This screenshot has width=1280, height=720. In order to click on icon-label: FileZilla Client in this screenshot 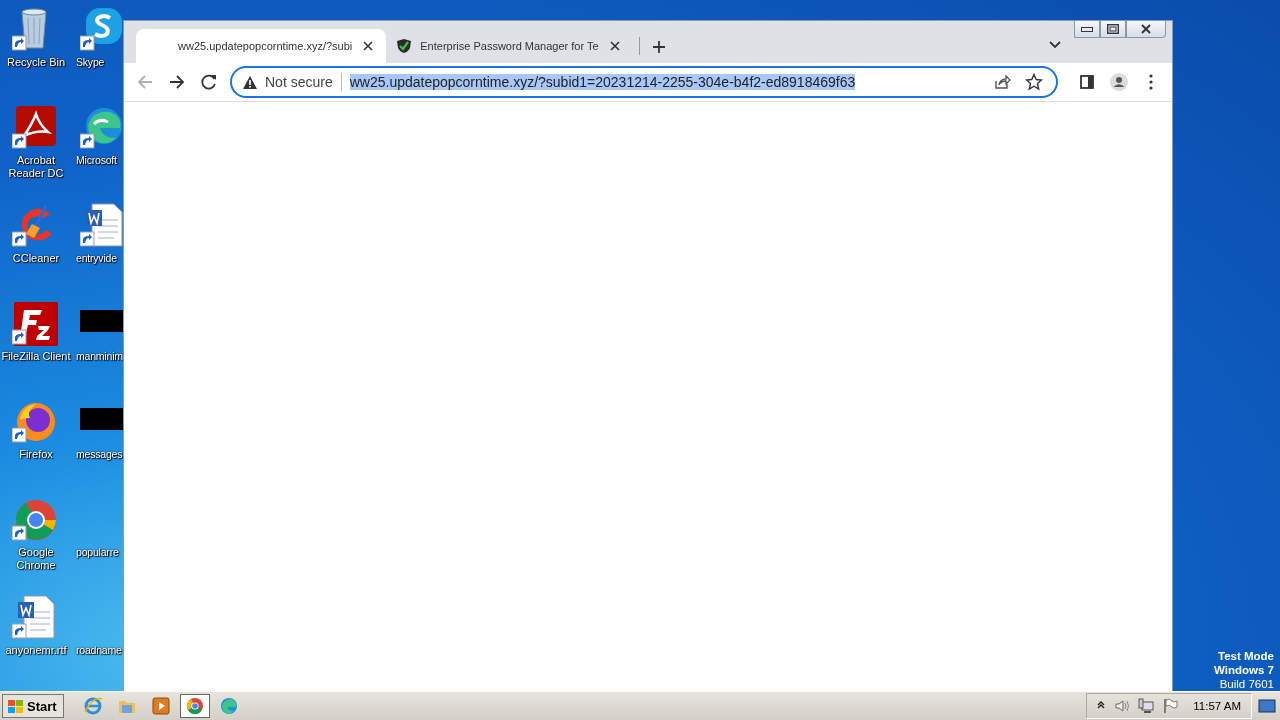, I will do `click(36, 356)`.